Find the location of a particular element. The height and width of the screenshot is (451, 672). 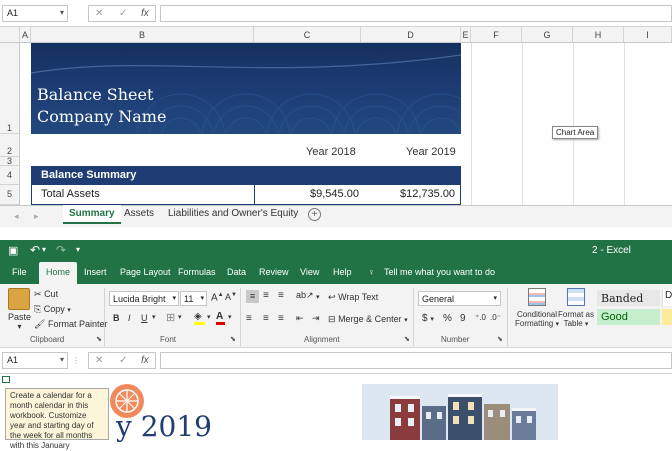

tab-formulas: Formulas is located at coordinates (197, 273).